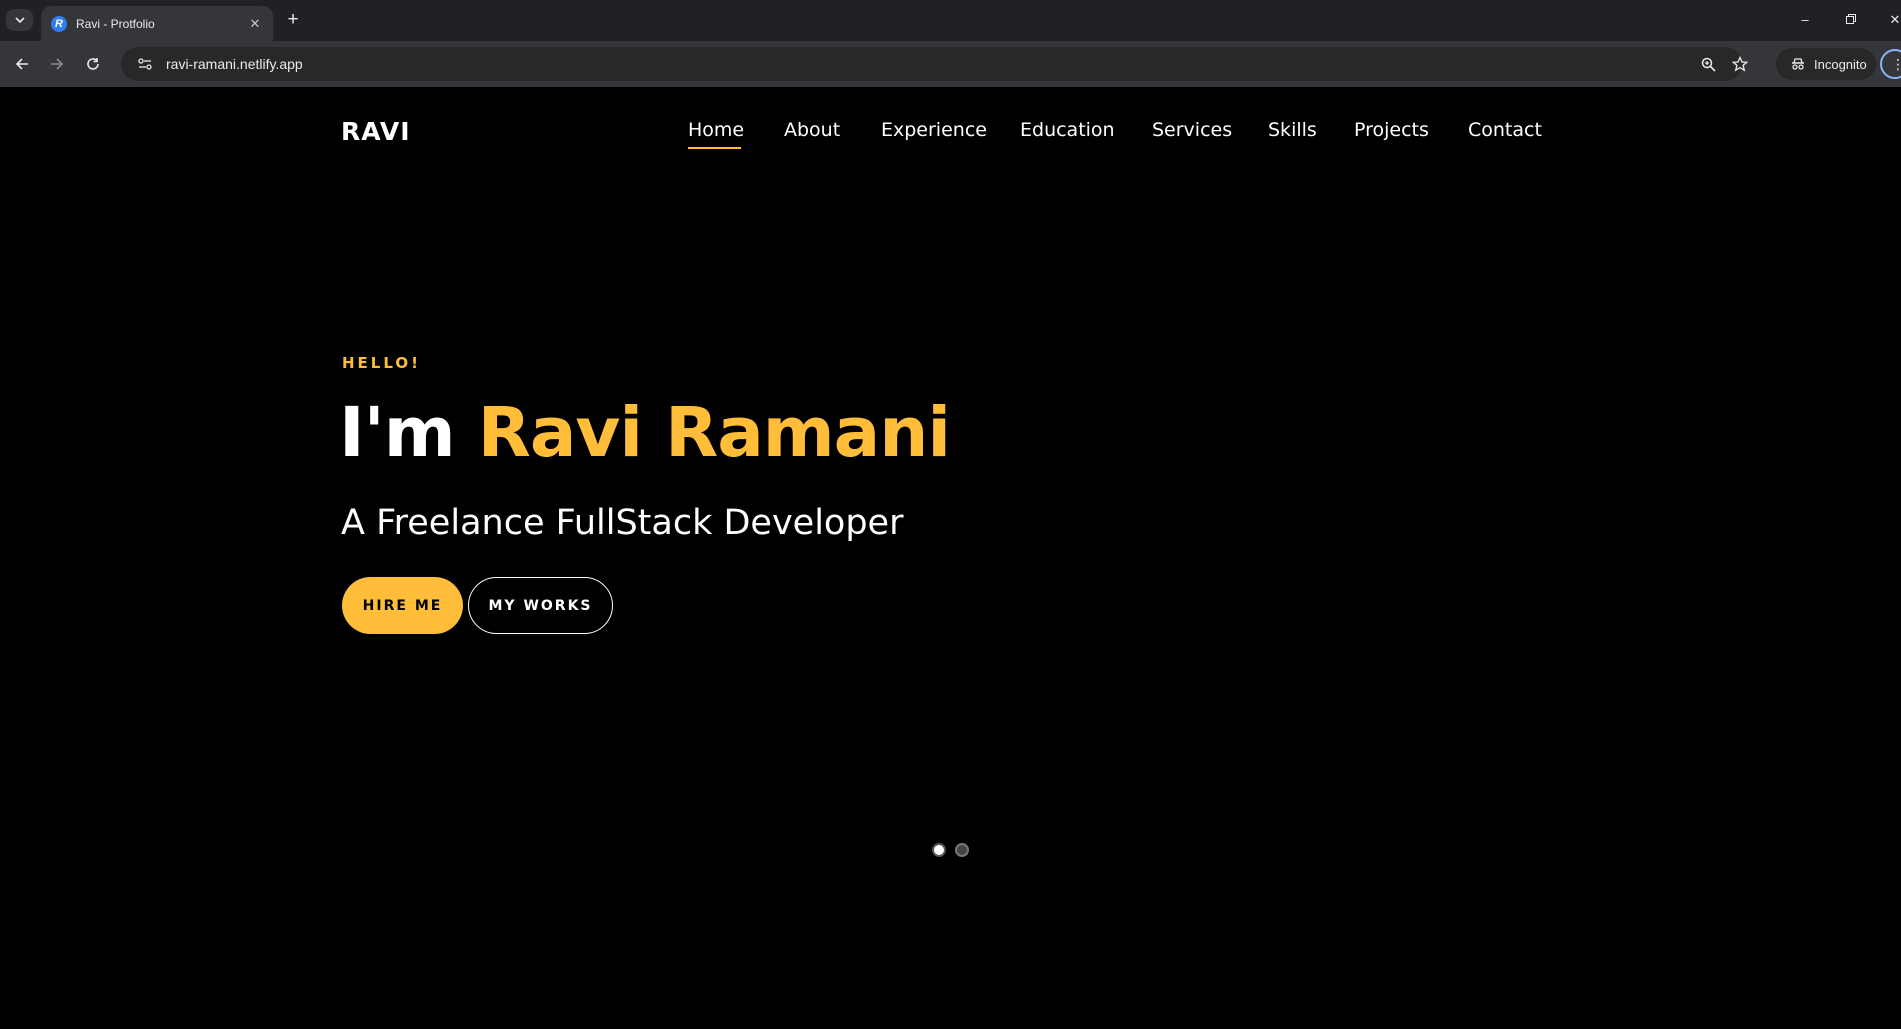 This screenshot has width=1901, height=1029. What do you see at coordinates (714, 433) in the screenshot?
I see `headline-name: Ravi Ramani` at bounding box center [714, 433].